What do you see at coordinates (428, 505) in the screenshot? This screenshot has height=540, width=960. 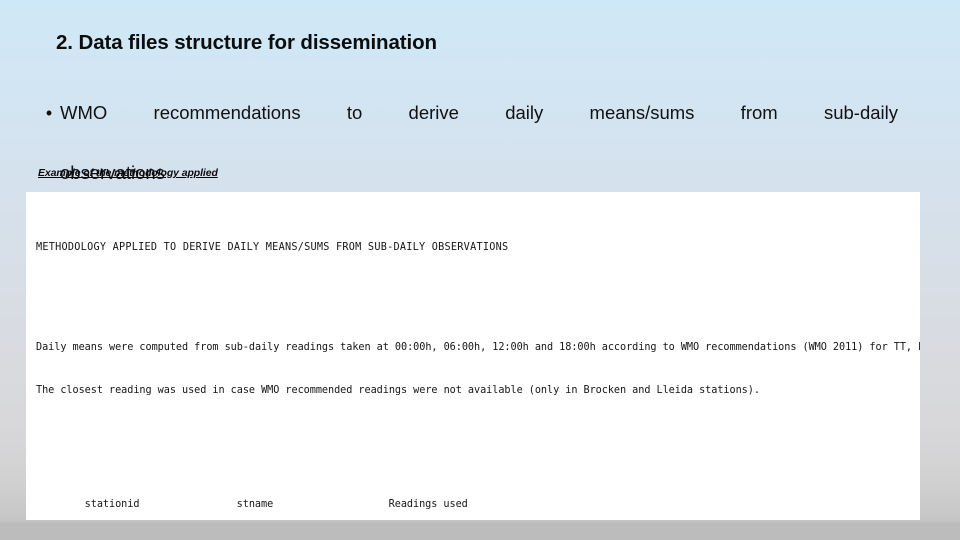 I see `column-header-readings: Readings used` at bounding box center [428, 505].